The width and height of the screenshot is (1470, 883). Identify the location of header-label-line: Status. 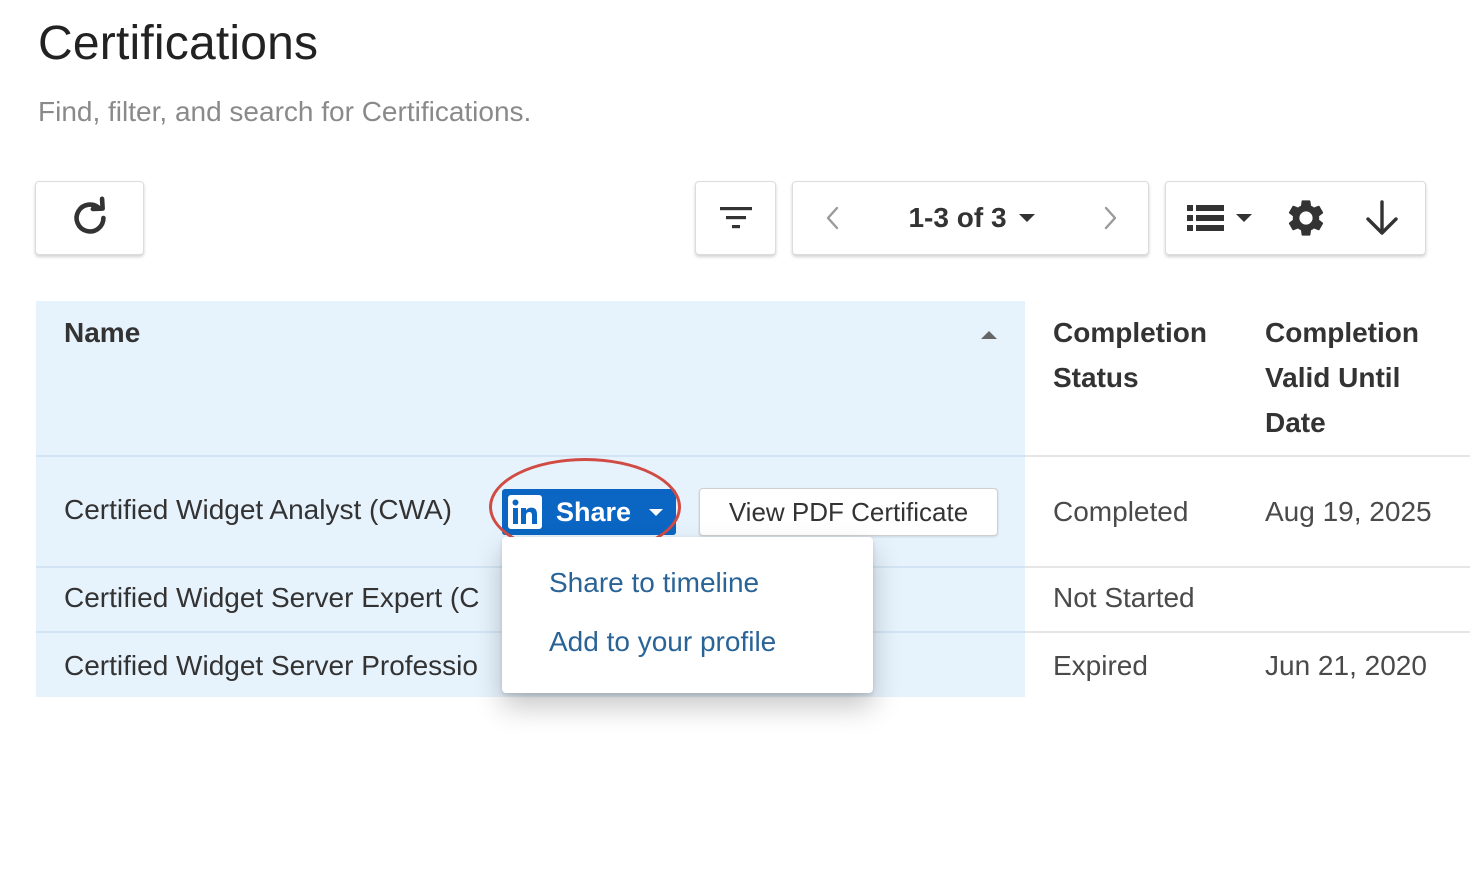
(1096, 377).